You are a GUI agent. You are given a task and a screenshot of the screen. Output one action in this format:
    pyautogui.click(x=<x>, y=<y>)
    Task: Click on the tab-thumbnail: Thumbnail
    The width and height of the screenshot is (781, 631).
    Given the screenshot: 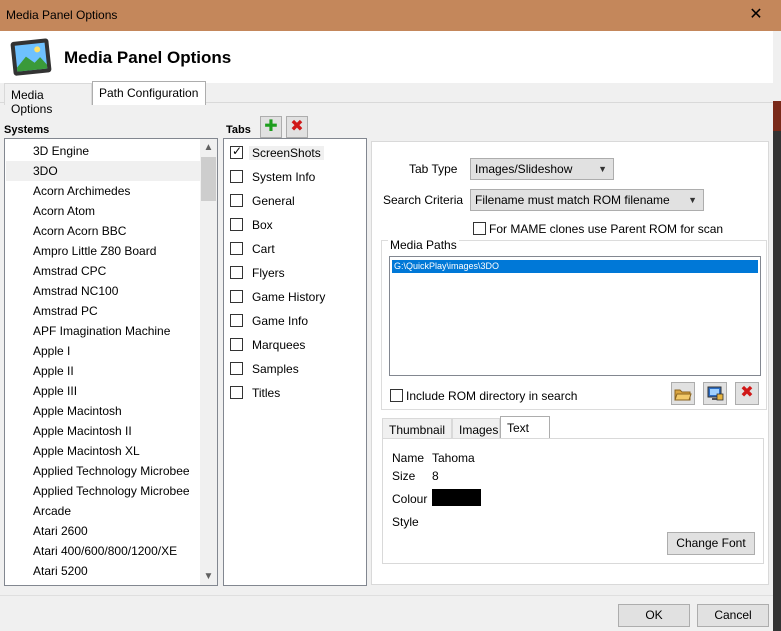 What is the action you would take?
    pyautogui.click(x=417, y=429)
    